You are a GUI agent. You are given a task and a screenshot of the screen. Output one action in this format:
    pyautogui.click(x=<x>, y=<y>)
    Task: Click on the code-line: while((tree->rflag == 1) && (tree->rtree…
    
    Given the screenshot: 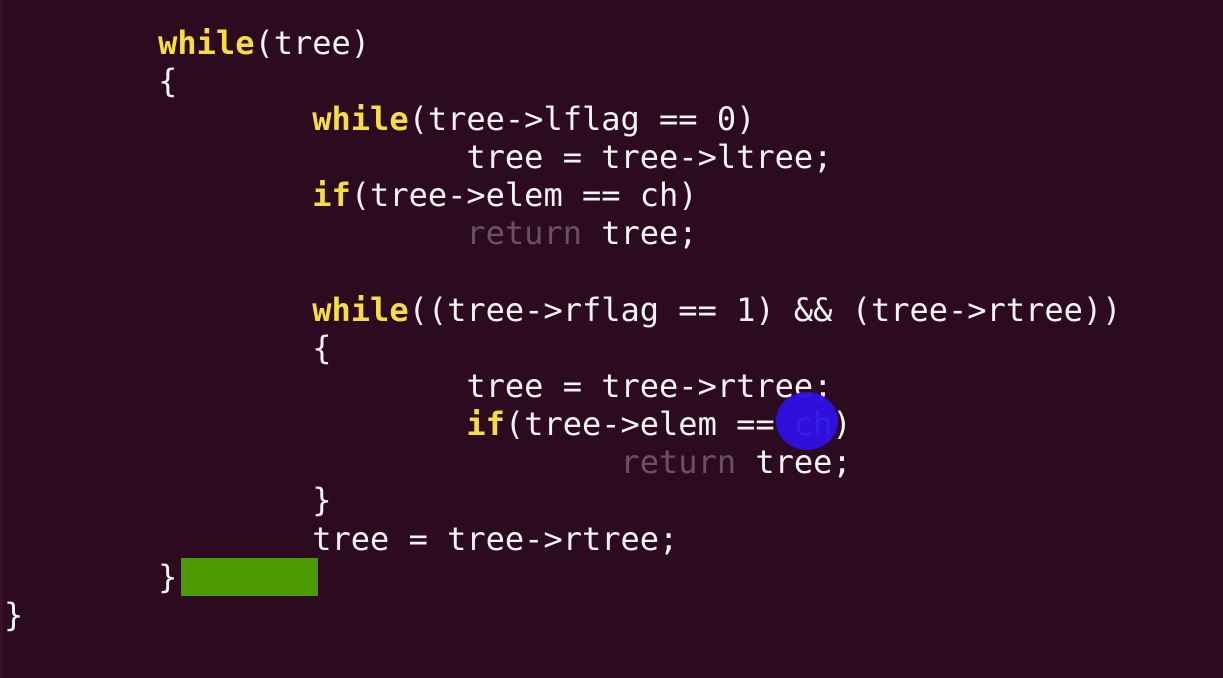 What is the action you would take?
    pyautogui.click(x=562, y=310)
    